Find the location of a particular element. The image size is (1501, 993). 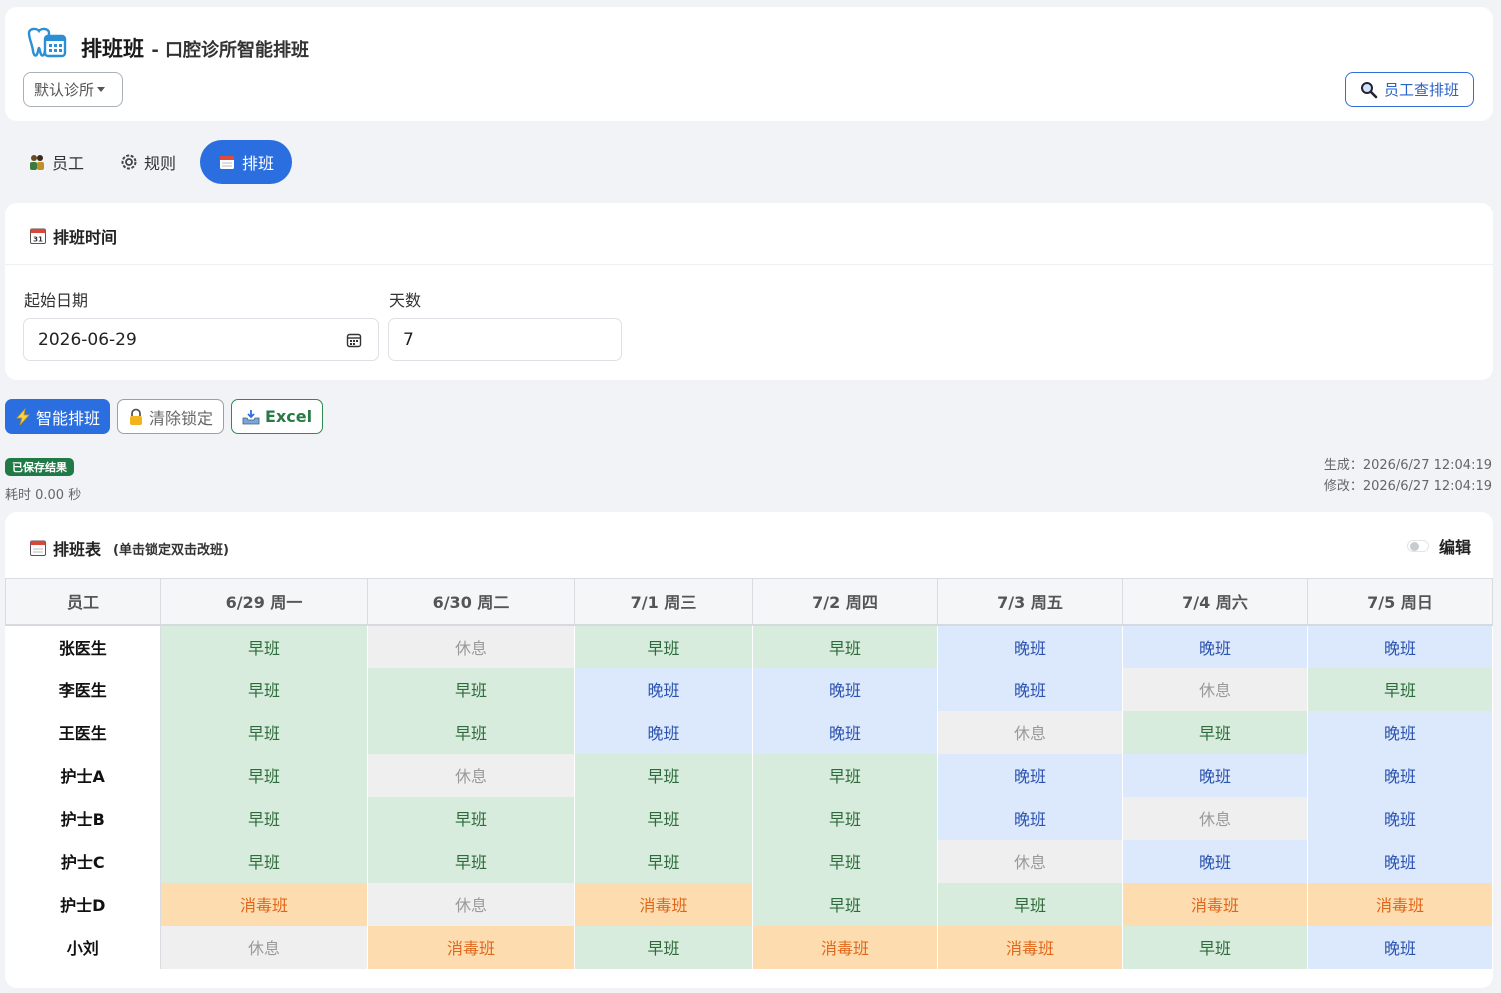

tab-schedule: 排班 is located at coordinates (246, 162).